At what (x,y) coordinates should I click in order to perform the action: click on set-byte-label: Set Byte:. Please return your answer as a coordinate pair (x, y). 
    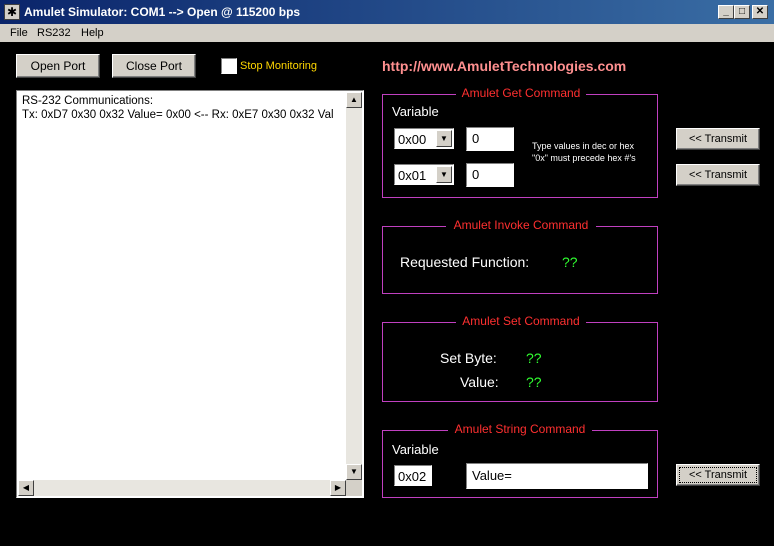
    Looking at the image, I should click on (468, 358).